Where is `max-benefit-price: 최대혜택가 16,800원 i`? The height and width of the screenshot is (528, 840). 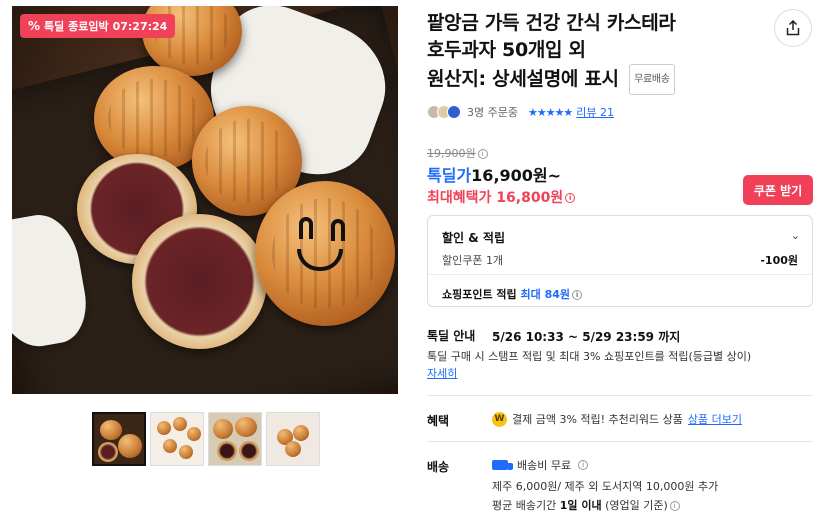 max-benefit-price: 최대혜택가 16,800원 i is located at coordinates (501, 197).